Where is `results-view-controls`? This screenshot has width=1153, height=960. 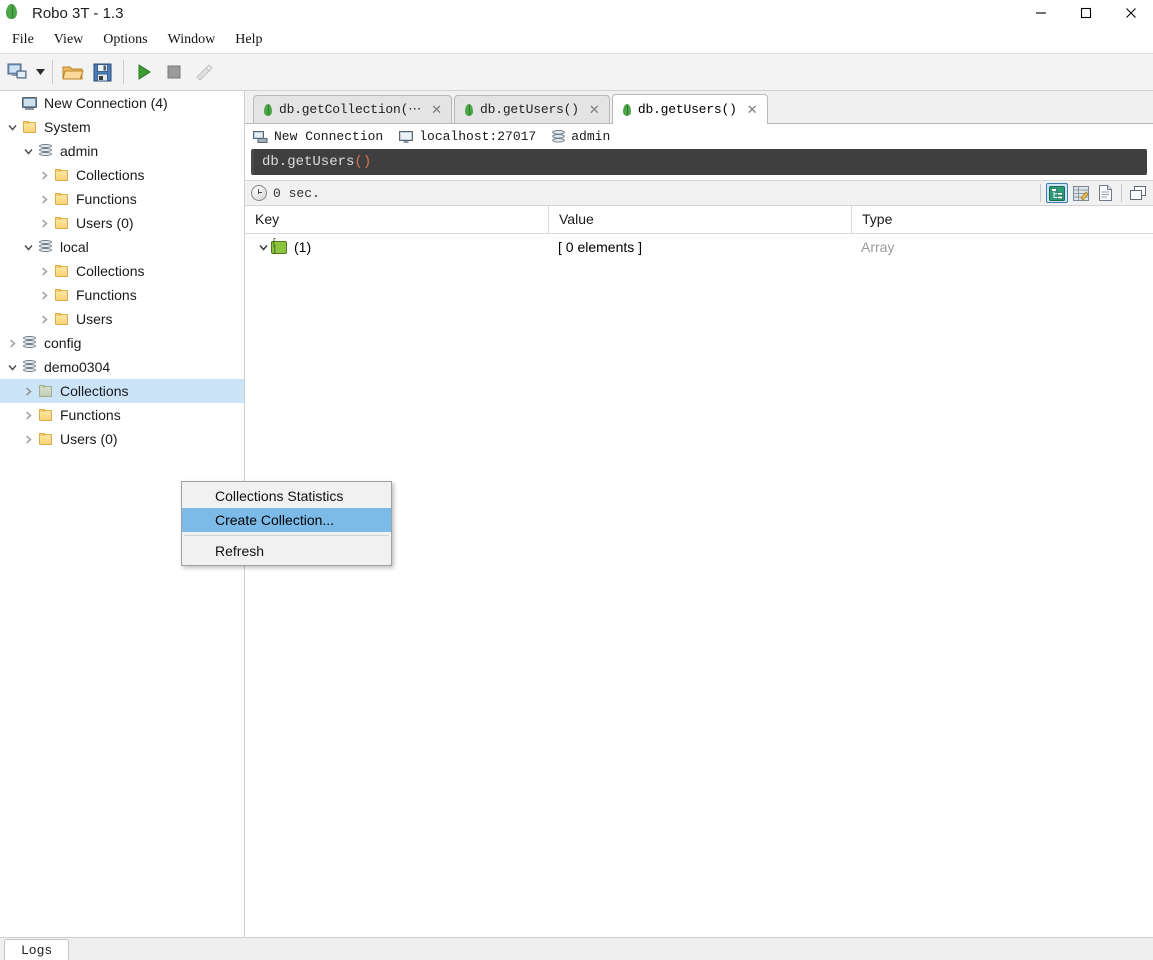 results-view-controls is located at coordinates (1094, 193).